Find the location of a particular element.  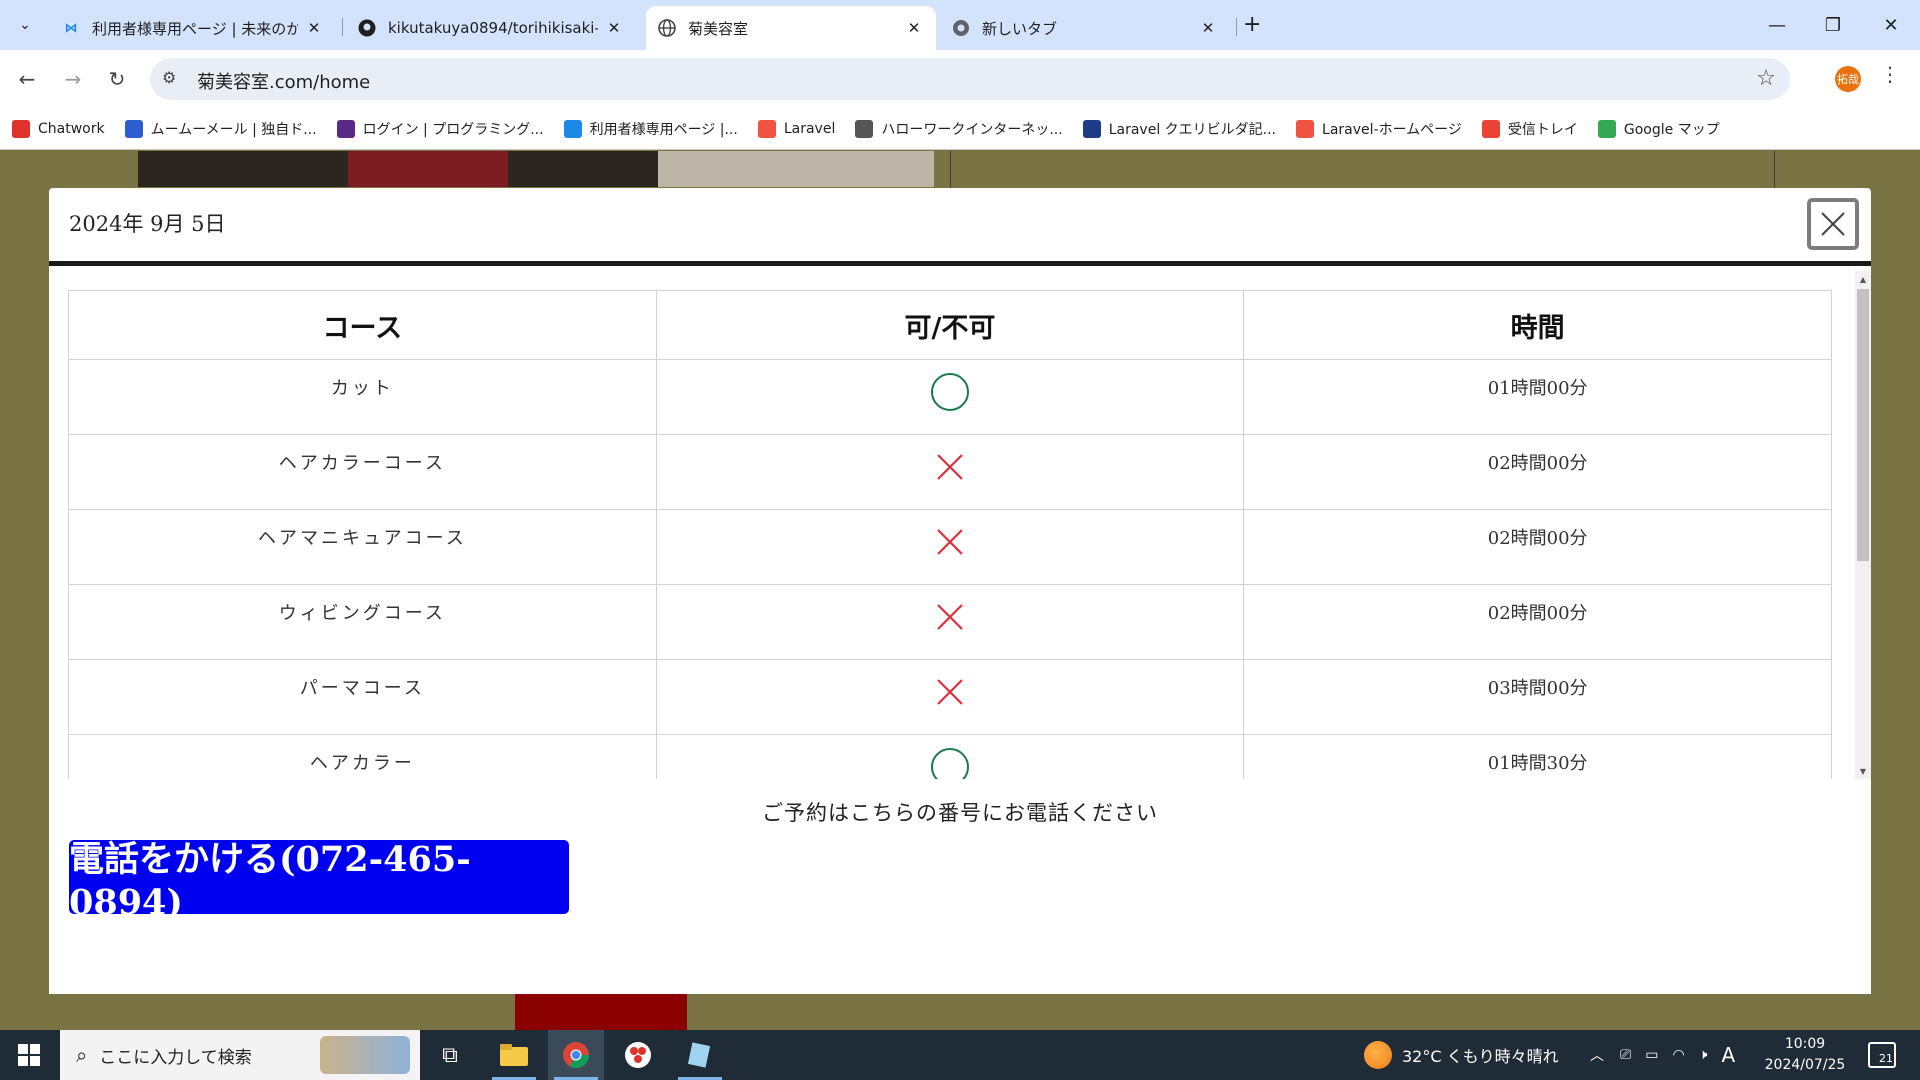

scroll-up-arrow-icon: ▲ is located at coordinates (1863, 279).